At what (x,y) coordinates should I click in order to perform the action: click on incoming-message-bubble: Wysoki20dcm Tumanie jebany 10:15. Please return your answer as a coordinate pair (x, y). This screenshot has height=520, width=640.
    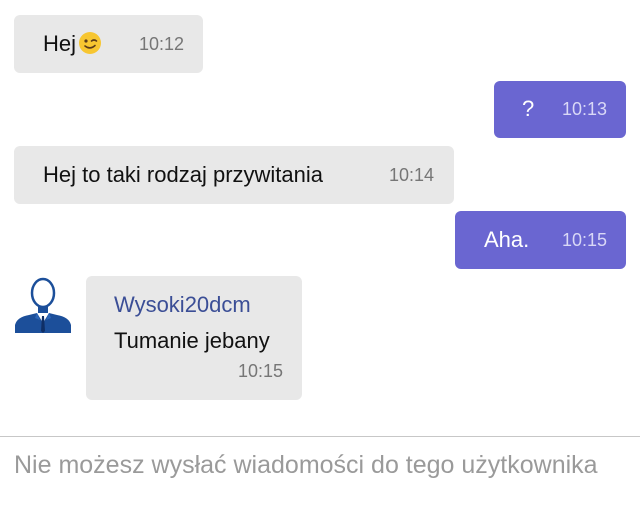
    Looking at the image, I should click on (194, 338).